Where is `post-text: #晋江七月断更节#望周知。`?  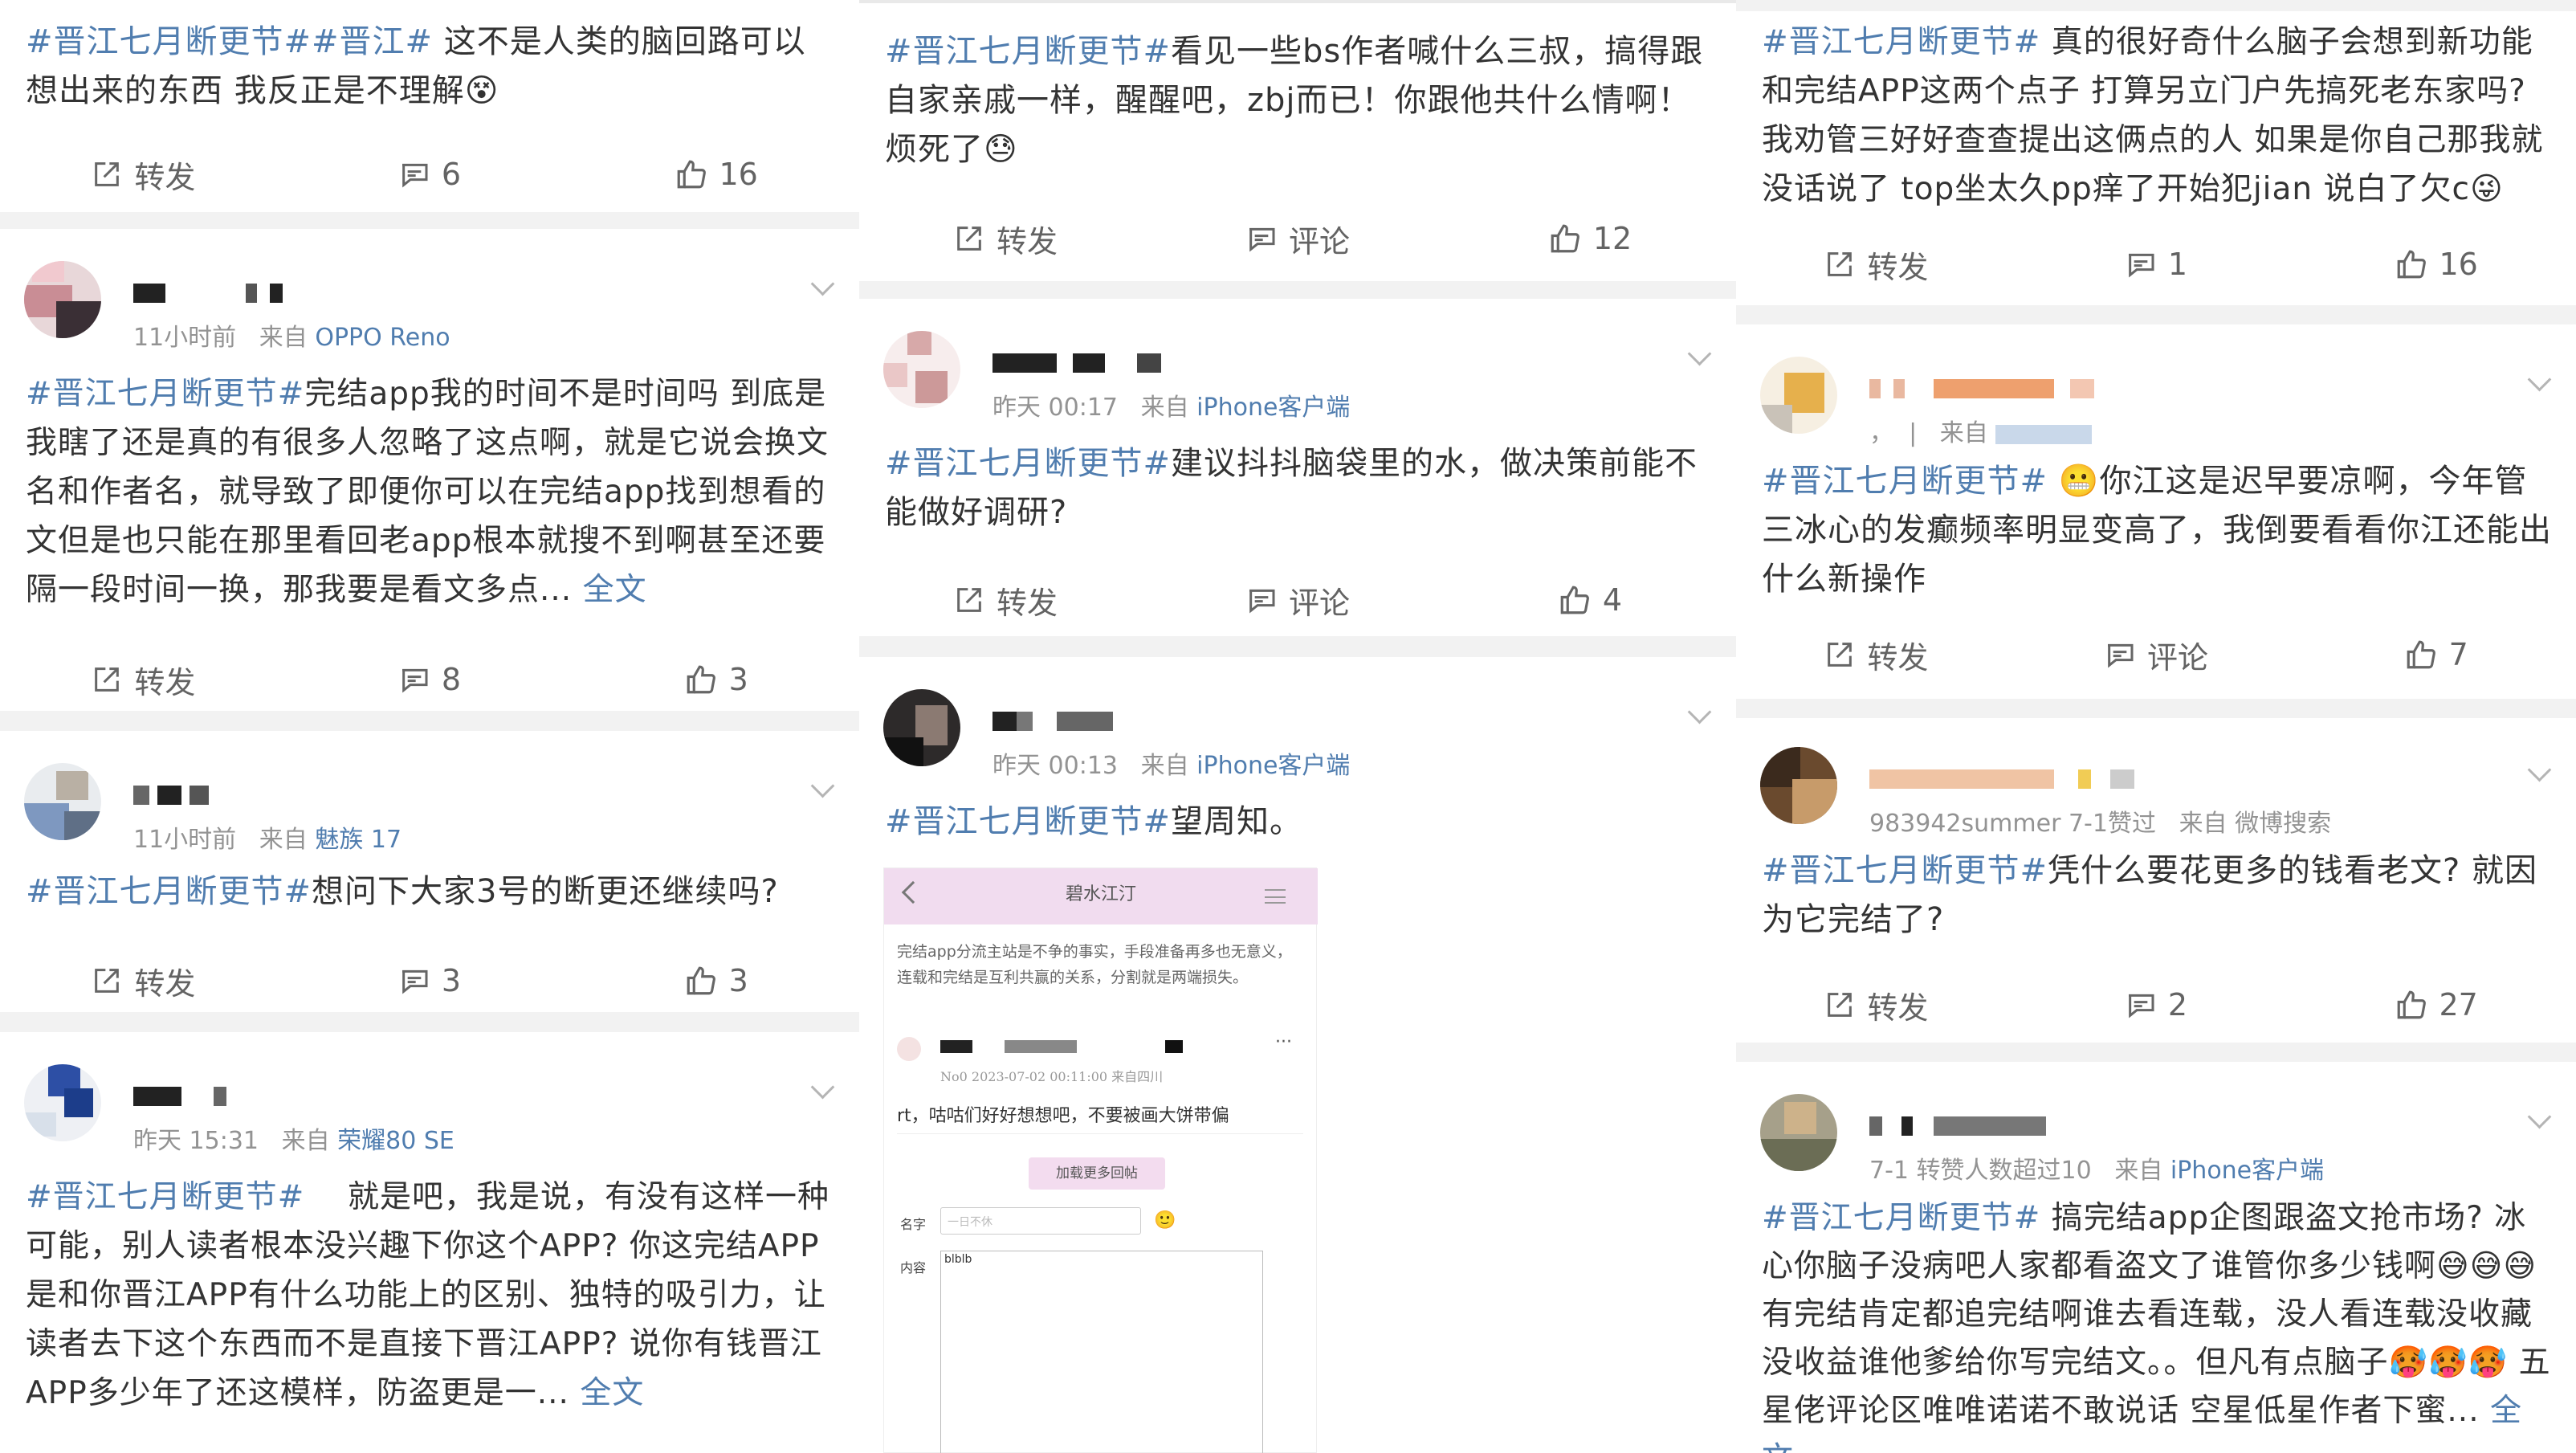
post-text: #晋江七月断更节#望周知。 is located at coordinates (1094, 821).